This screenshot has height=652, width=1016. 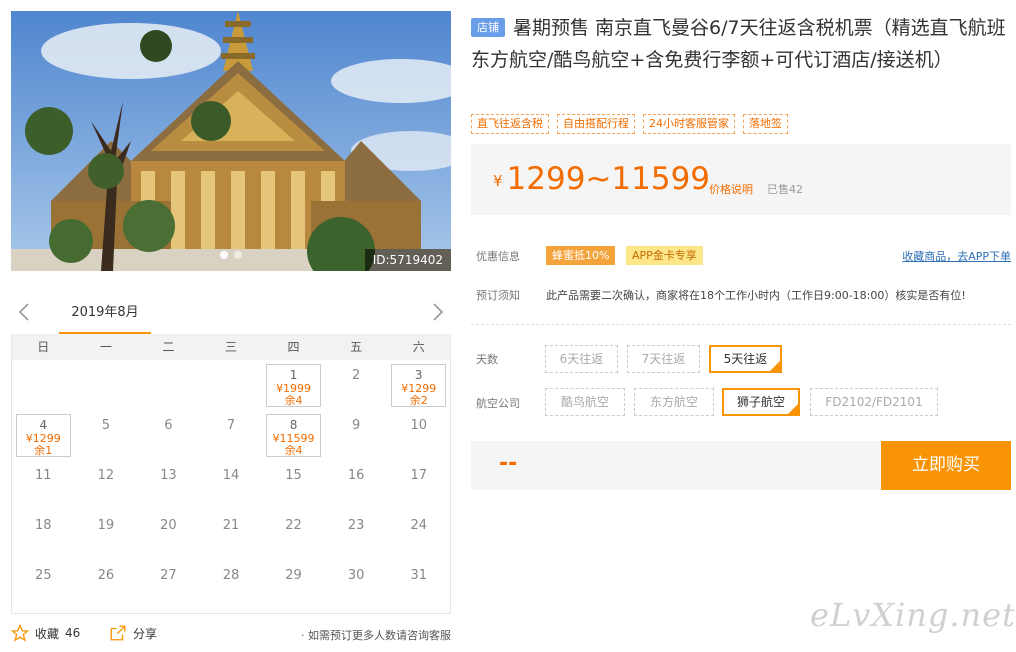 I want to click on calendar-day: 27, so click(x=168, y=585).